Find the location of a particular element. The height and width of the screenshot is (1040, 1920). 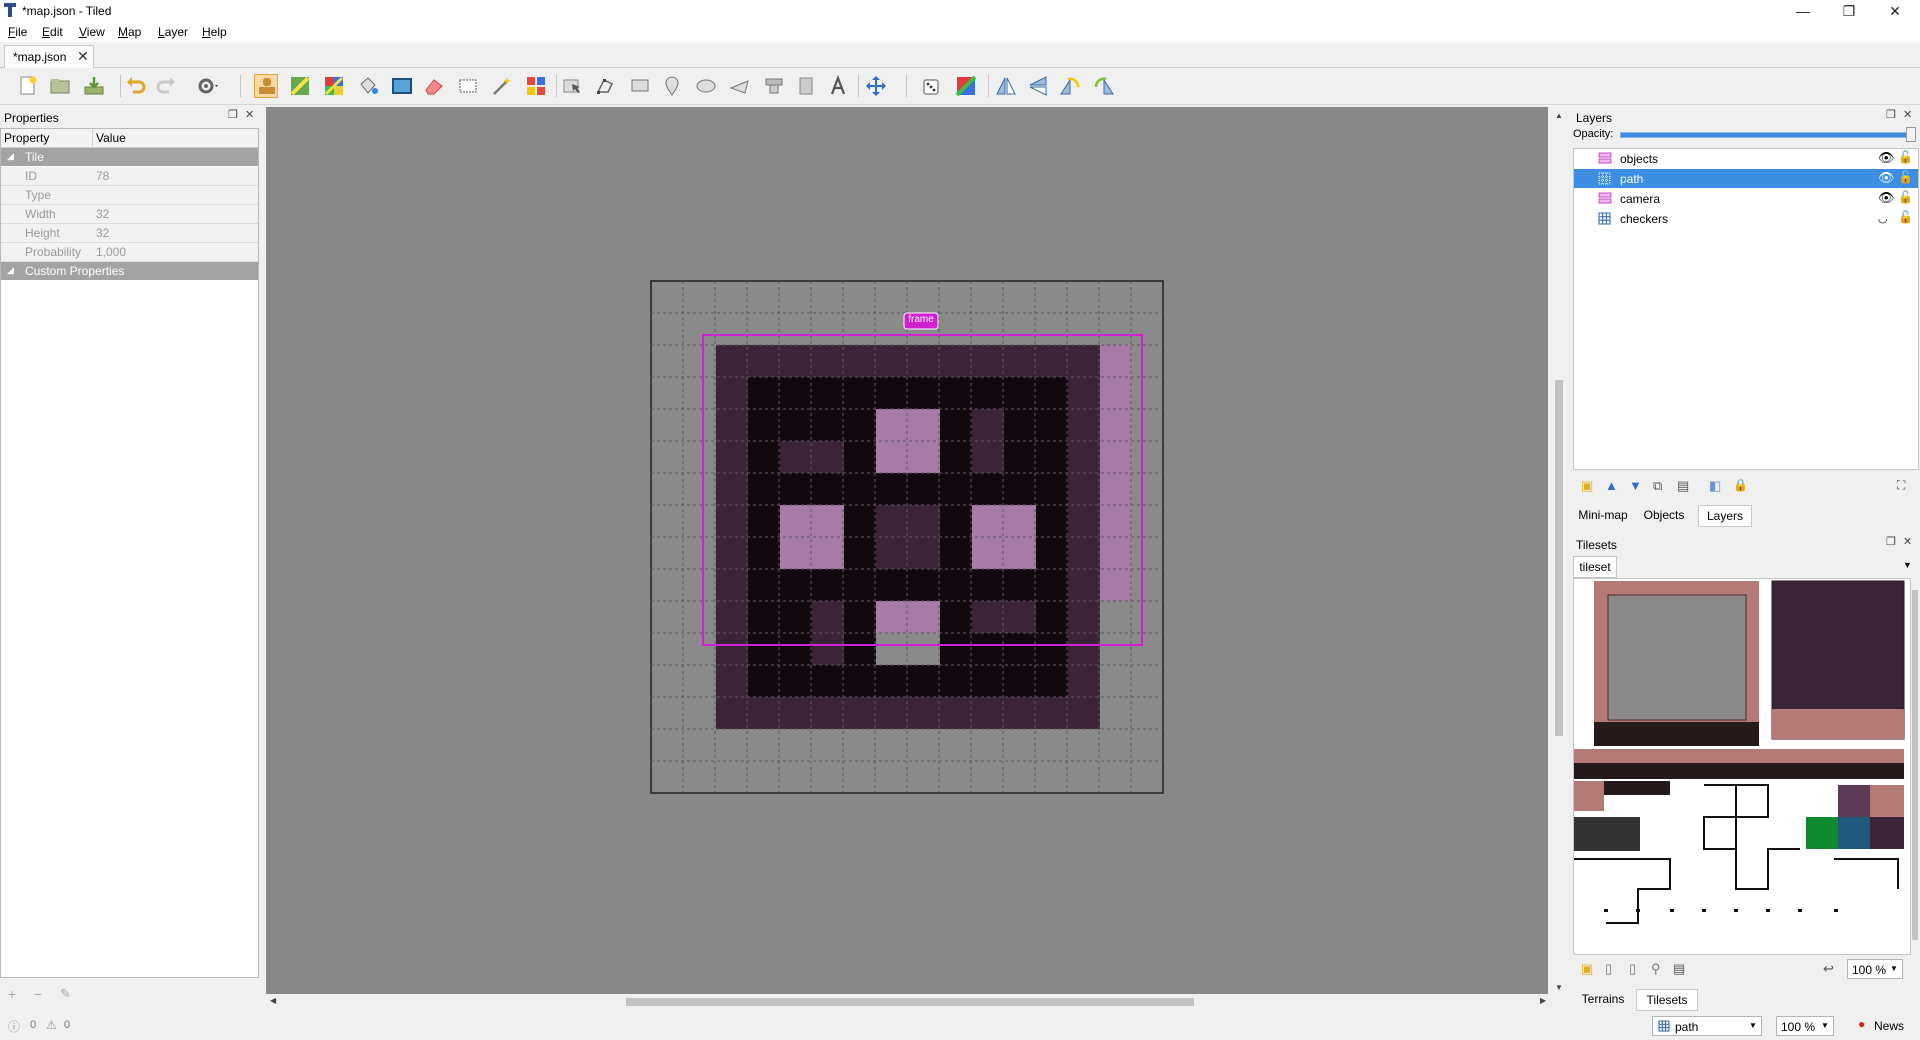

new-layer-icon: ▣ is located at coordinates (1587, 486).